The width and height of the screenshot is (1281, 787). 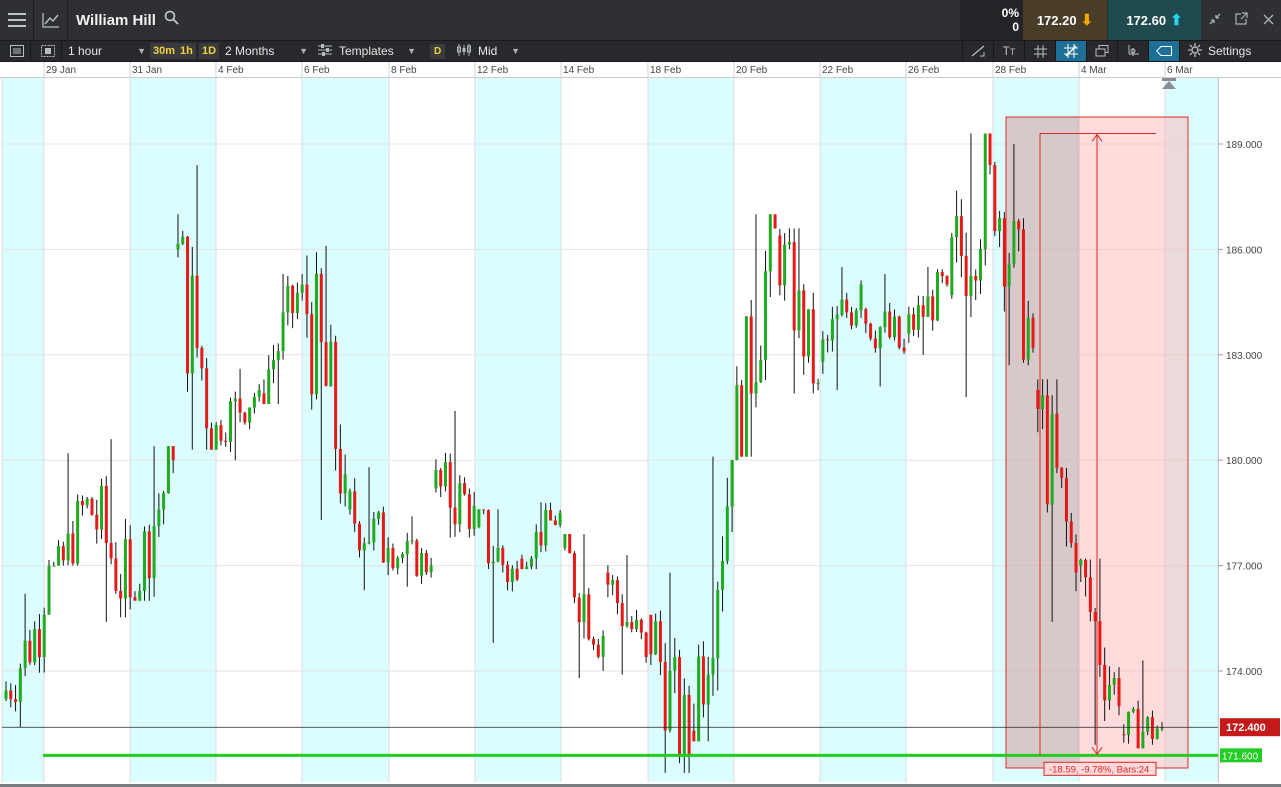 What do you see at coordinates (1094, 70) in the screenshot?
I see `x-tick-label: 4 Mar` at bounding box center [1094, 70].